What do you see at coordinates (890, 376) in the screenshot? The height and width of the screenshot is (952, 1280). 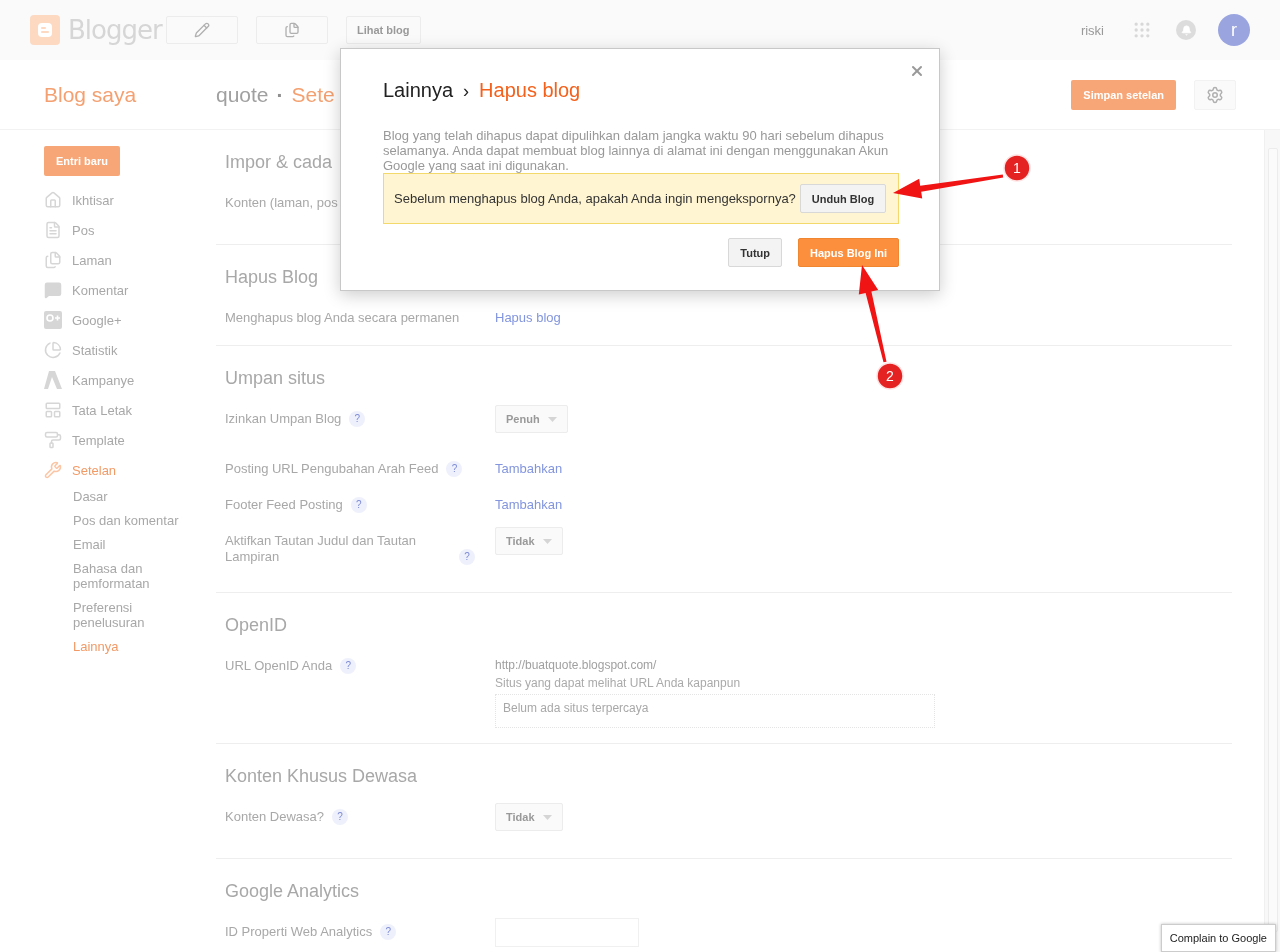 I see `step-marker: 2` at bounding box center [890, 376].